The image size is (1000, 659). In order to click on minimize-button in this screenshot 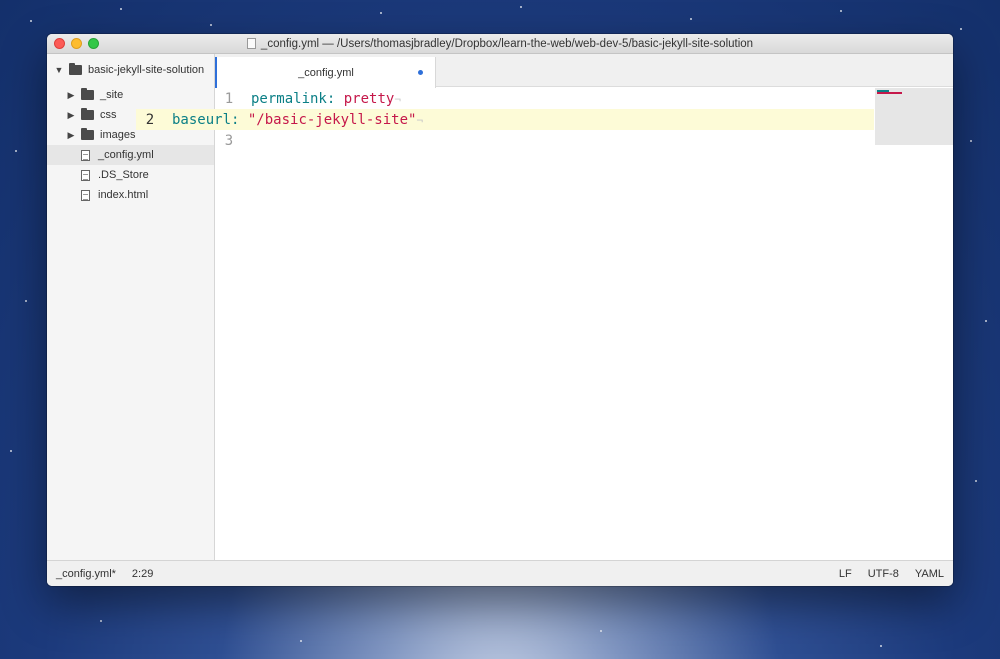, I will do `click(76, 43)`.